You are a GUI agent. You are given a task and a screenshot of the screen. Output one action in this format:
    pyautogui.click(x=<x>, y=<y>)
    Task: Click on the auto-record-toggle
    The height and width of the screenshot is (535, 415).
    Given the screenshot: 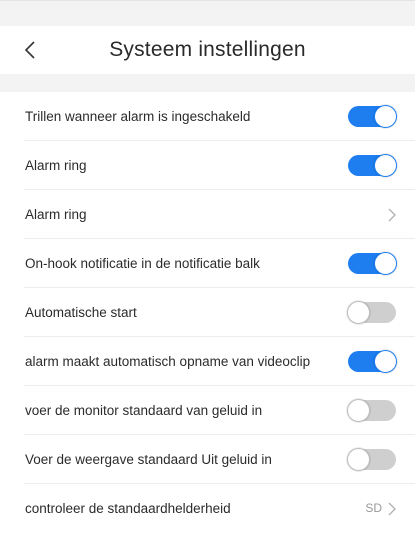 What is the action you would take?
    pyautogui.click(x=372, y=361)
    